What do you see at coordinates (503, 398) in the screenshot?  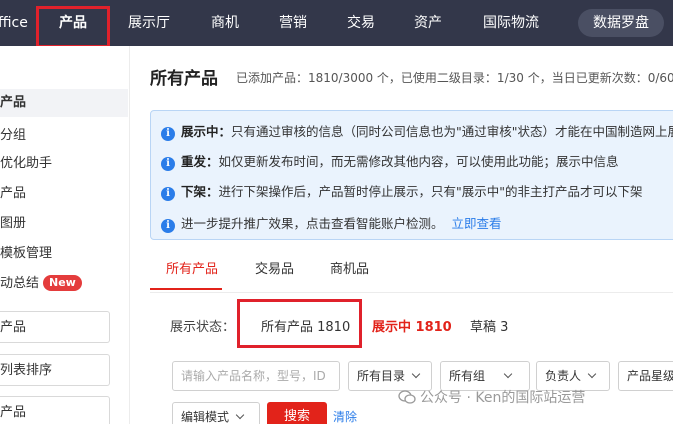 I see `watermark-text: 公众号 · Ken的国际站运营` at bounding box center [503, 398].